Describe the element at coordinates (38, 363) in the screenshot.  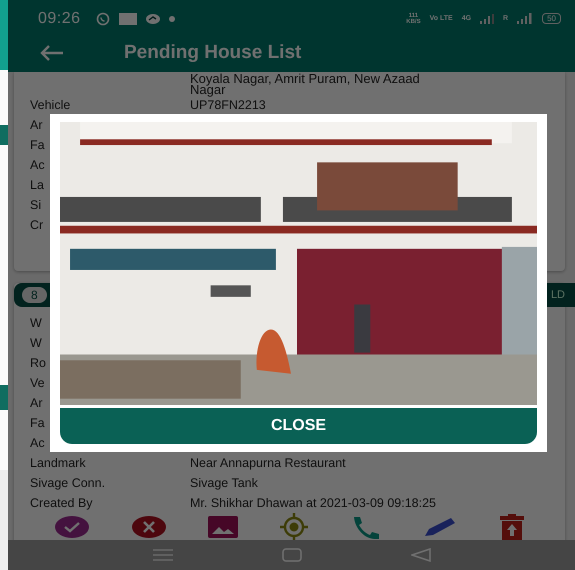
I see `field-label: Ro` at that location.